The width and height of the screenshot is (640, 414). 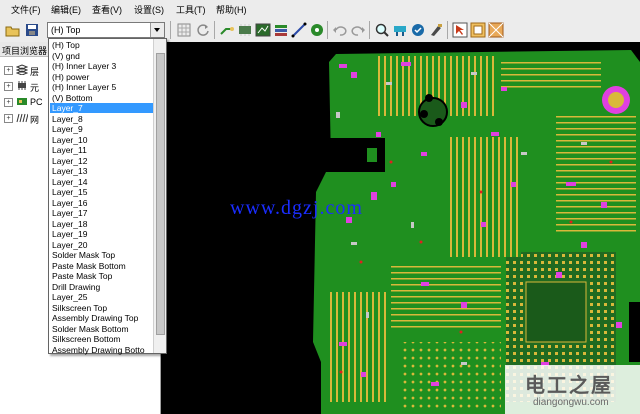 I want to click on scrollbar-thumb, so click(x=160, y=194).